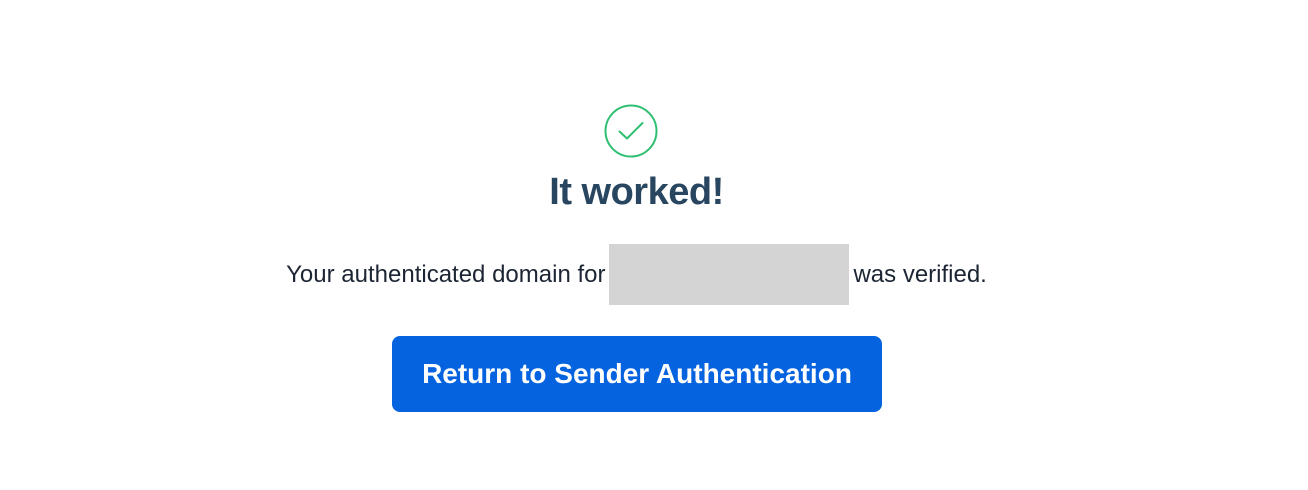 The height and width of the screenshot is (490, 1308). What do you see at coordinates (636, 192) in the screenshot?
I see `page-title: It worked!` at bounding box center [636, 192].